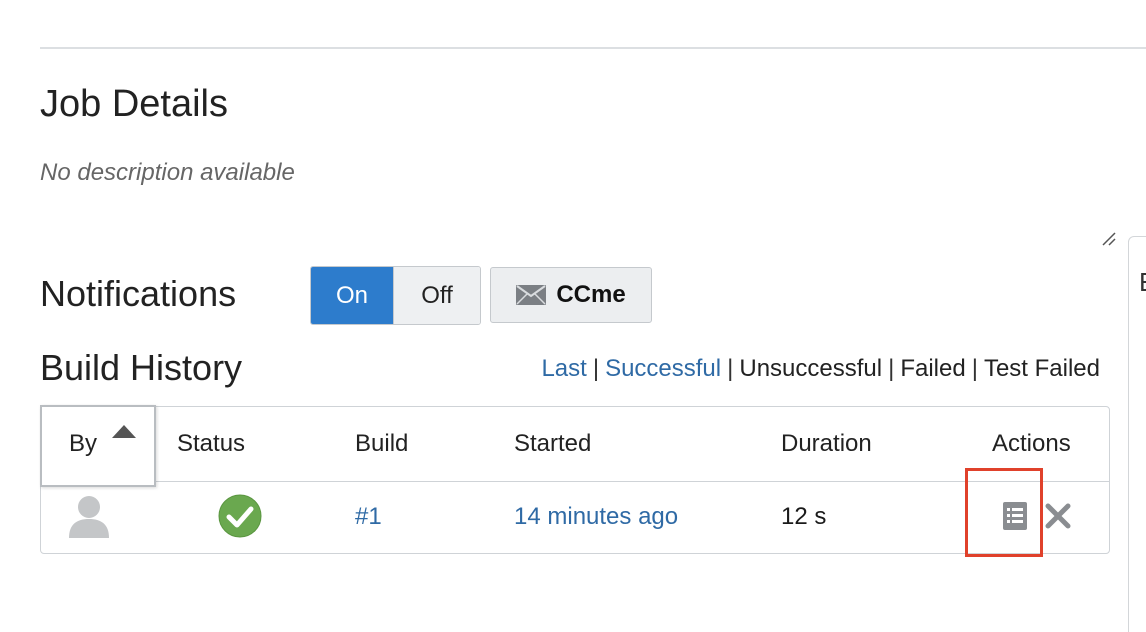 Image resolution: width=1146 pixels, height=632 pixels. What do you see at coordinates (1142, 282) in the screenshot?
I see `side-panel-label: E` at bounding box center [1142, 282].